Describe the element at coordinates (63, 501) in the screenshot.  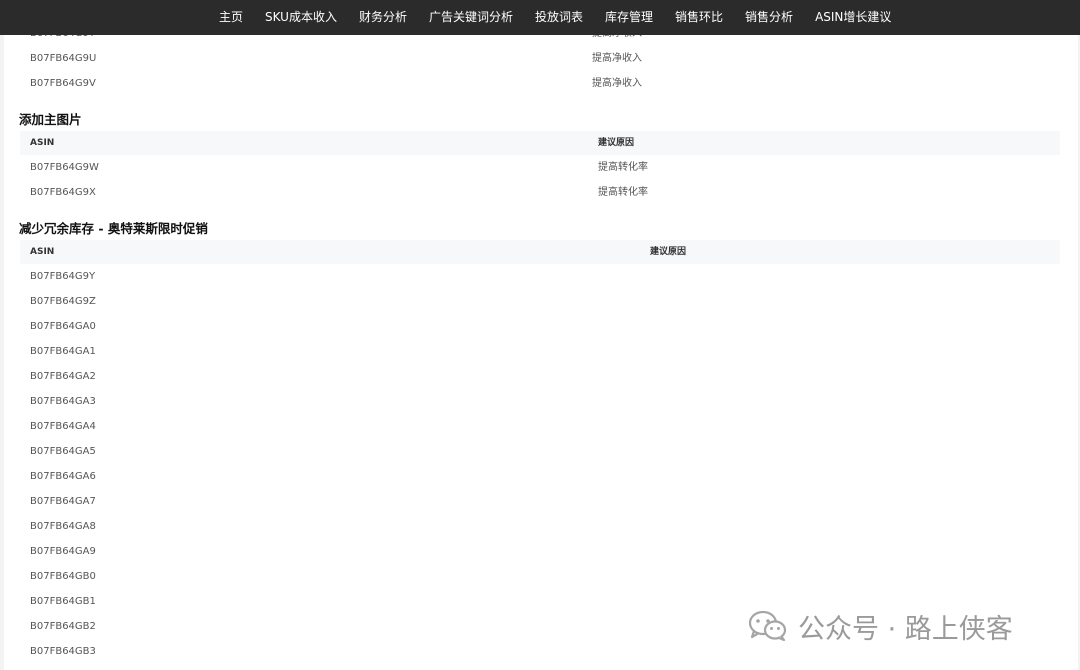
I see `asin-cell: B07FB64GA7` at that location.